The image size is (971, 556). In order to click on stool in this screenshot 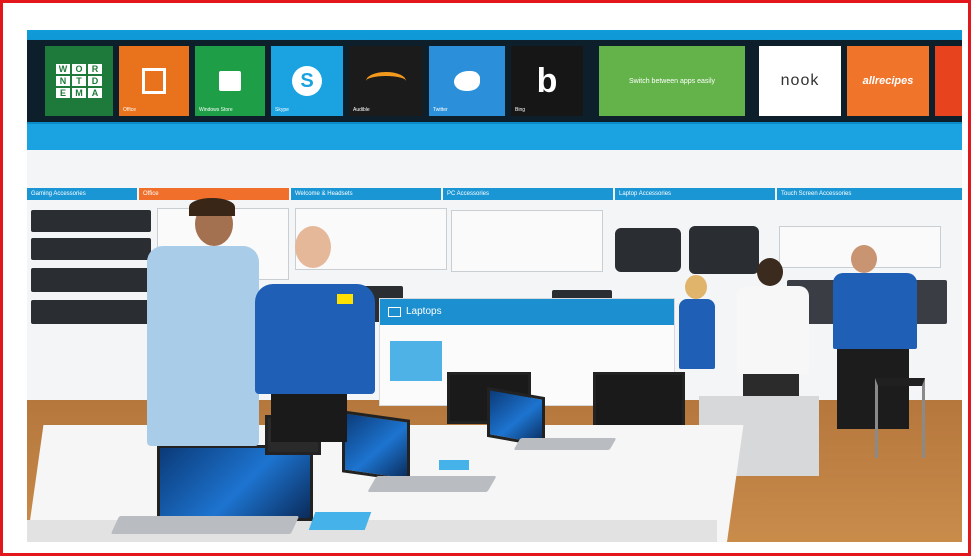, I will do `click(900, 418)`.